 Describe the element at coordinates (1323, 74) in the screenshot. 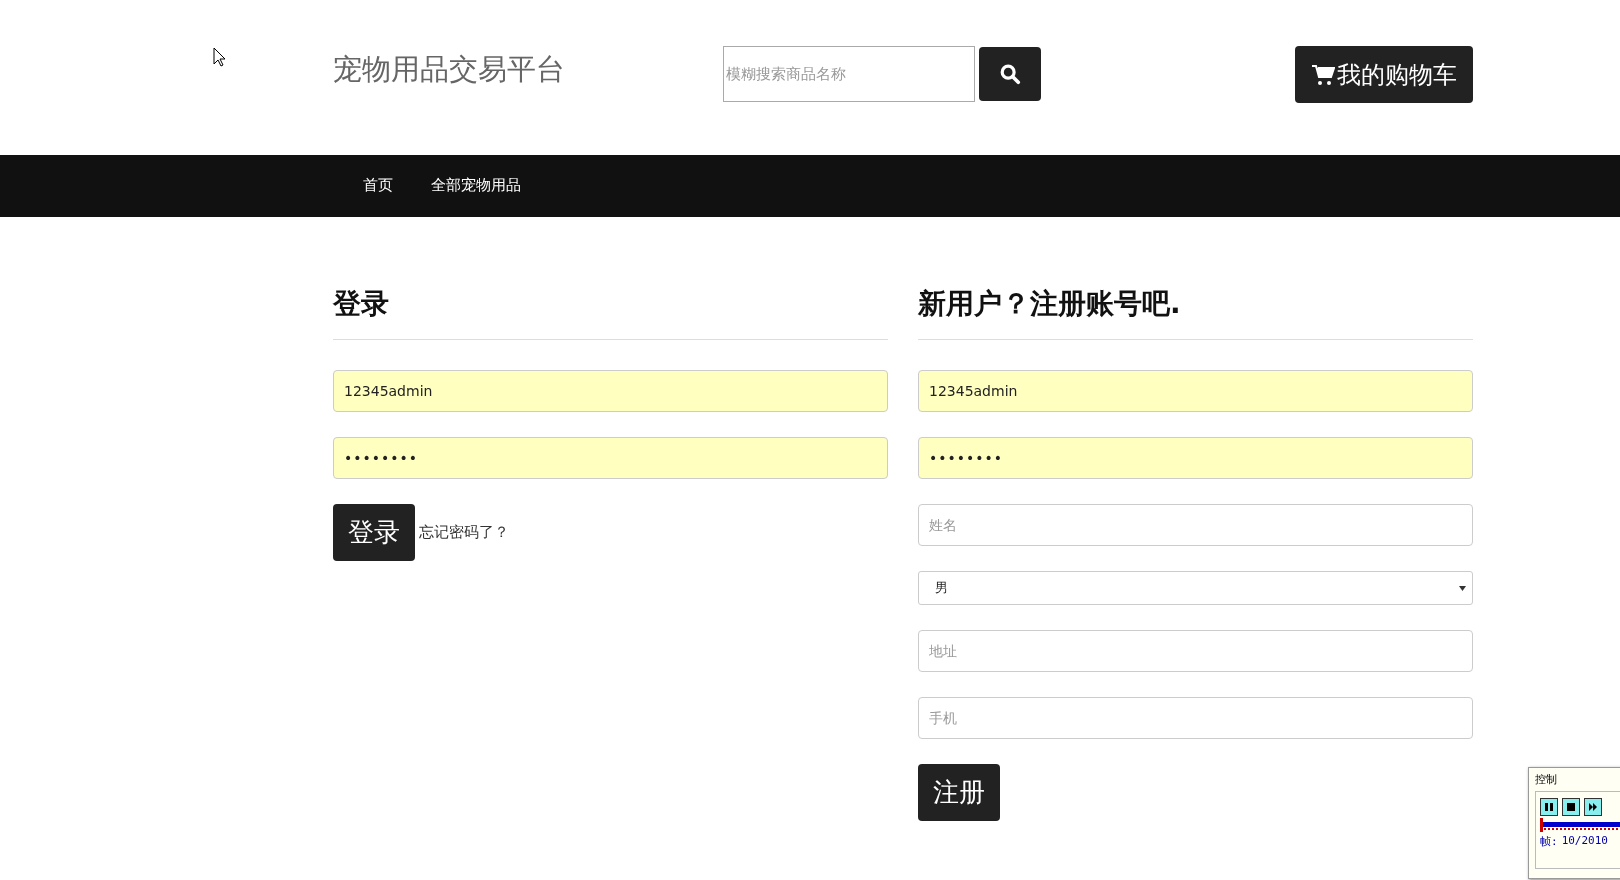

I see `cart-icon` at that location.